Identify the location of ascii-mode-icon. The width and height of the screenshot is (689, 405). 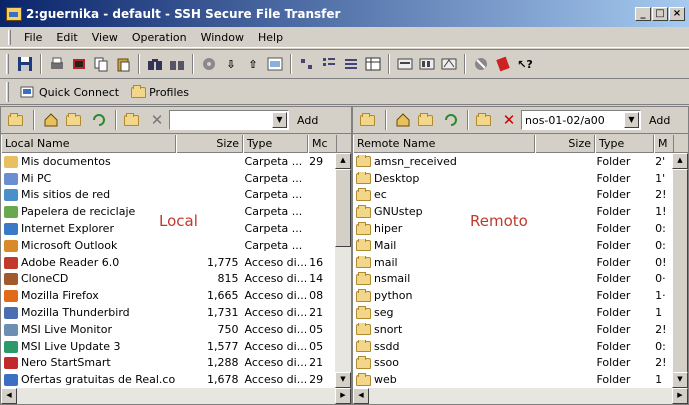
(405, 64).